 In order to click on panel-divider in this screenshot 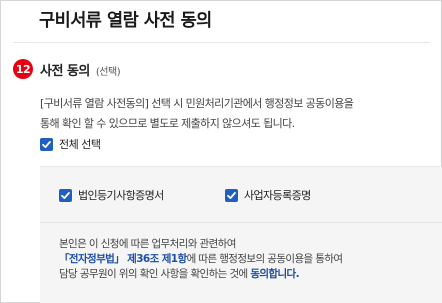, I will do `click(241, 222)`.